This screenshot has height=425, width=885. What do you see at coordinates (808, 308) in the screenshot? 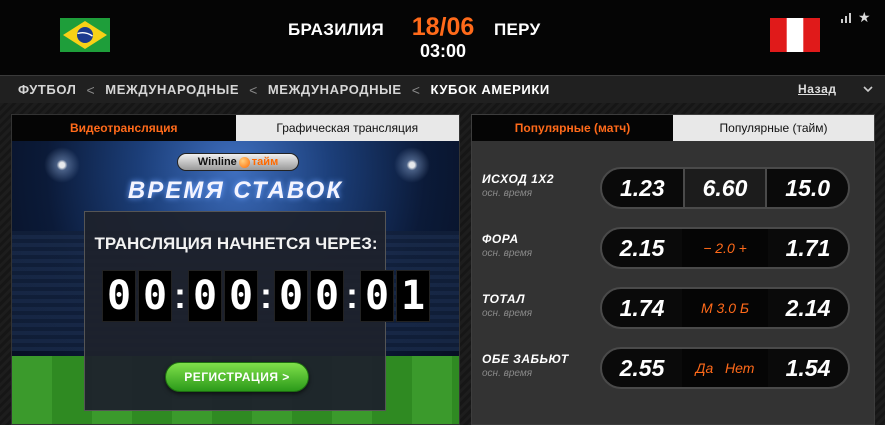
I see `odd-total-over: 2.14` at bounding box center [808, 308].